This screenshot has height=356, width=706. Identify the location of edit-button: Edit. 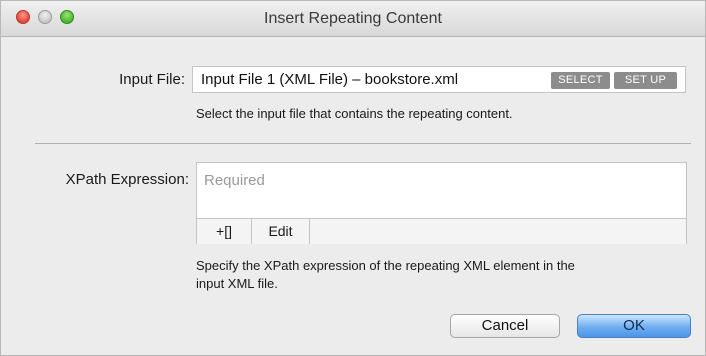
(281, 231).